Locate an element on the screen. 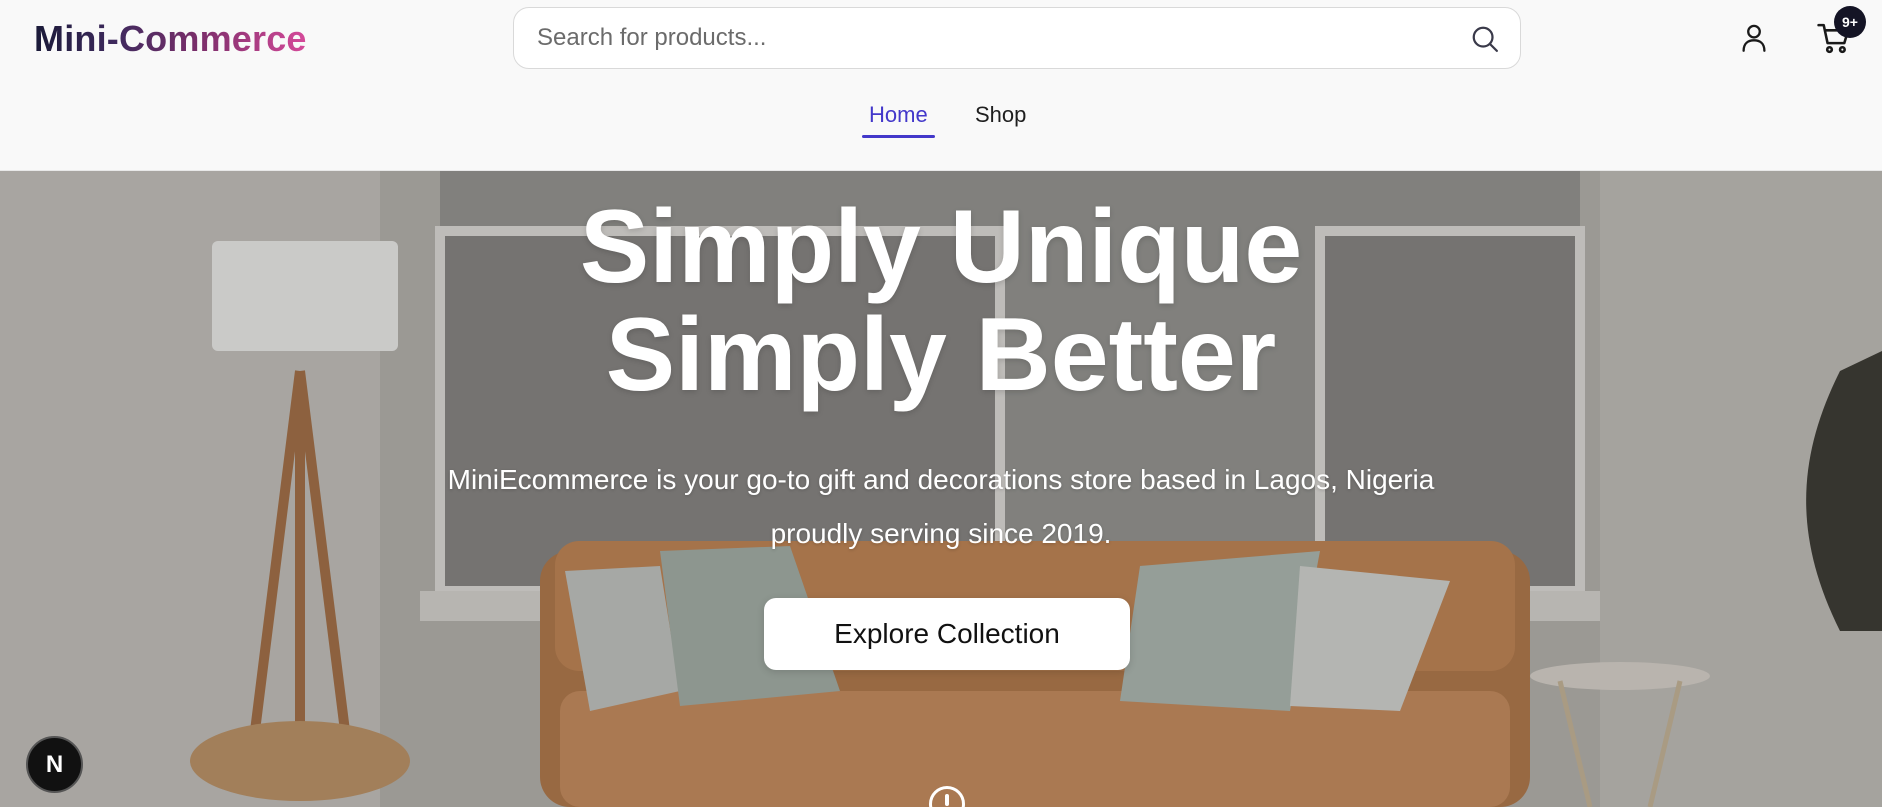  brand-logo: Mini-Commerce is located at coordinates (170, 39).